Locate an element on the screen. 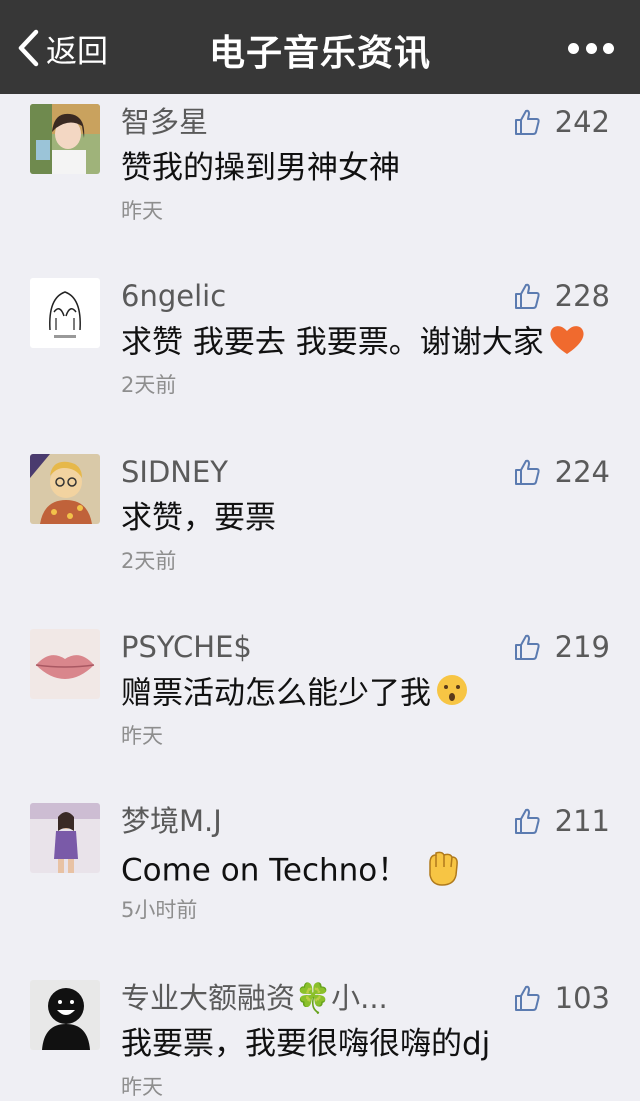 The height and width of the screenshot is (1101, 640). navigation-bar: 返回 电子音乐资讯 is located at coordinates (320, 47).